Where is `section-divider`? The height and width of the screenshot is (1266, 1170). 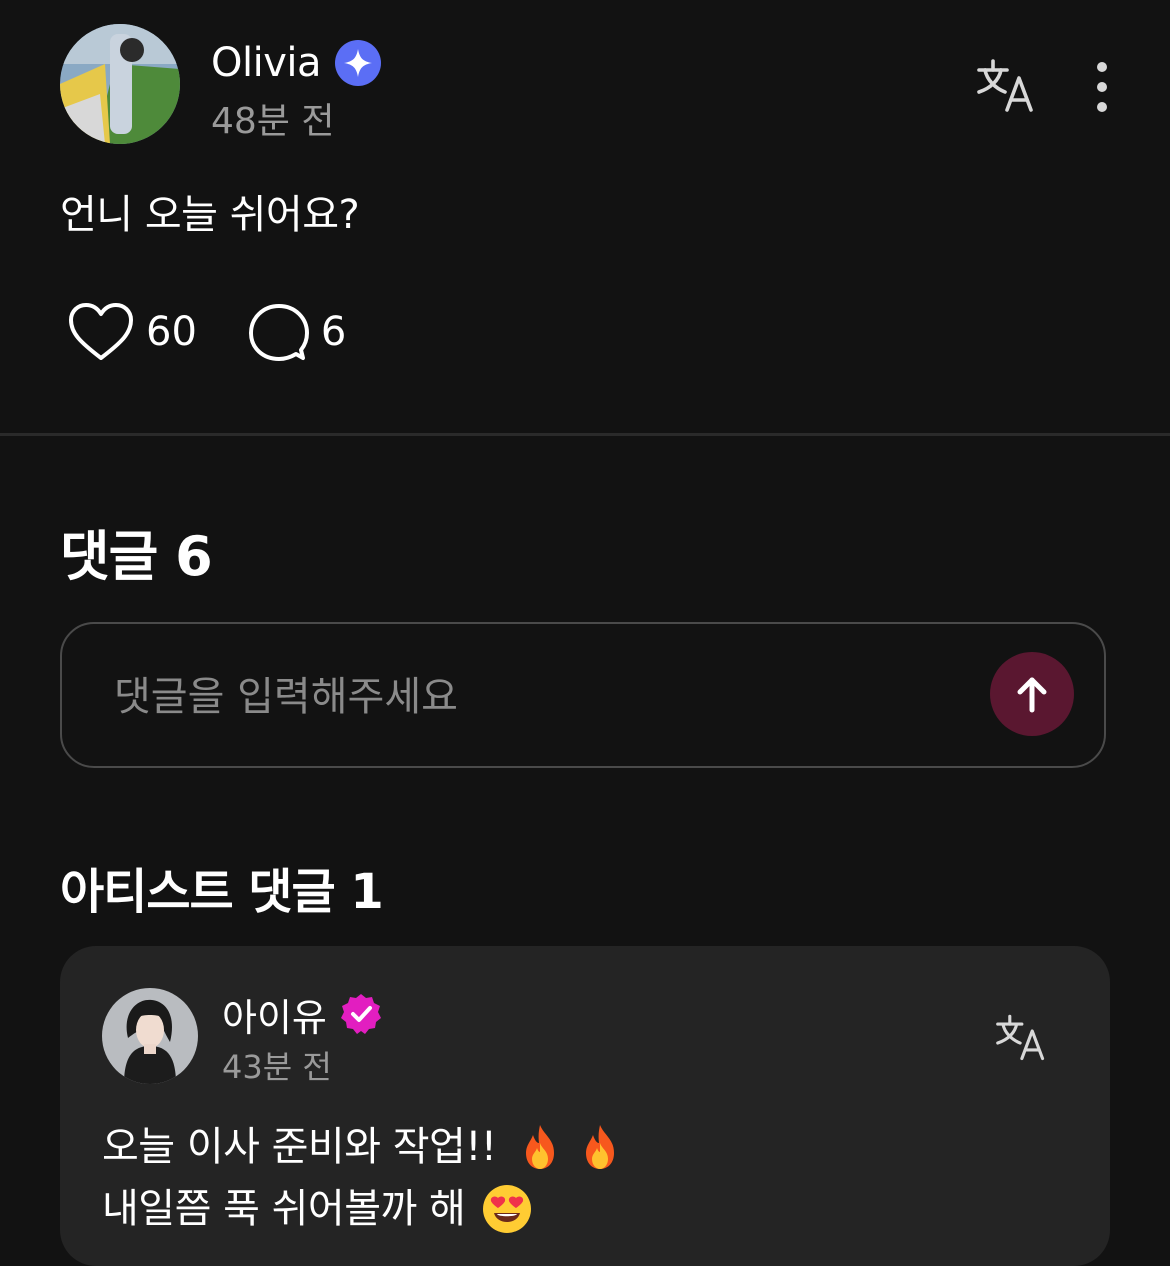
section-divider is located at coordinates (585, 434).